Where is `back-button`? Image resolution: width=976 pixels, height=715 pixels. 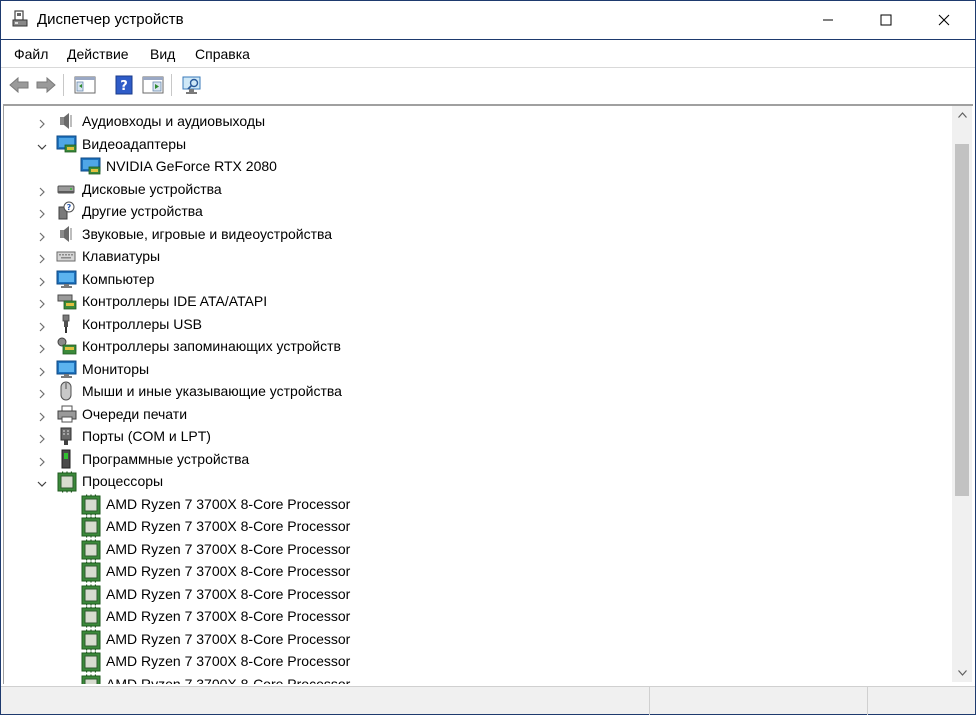 back-button is located at coordinates (19, 85).